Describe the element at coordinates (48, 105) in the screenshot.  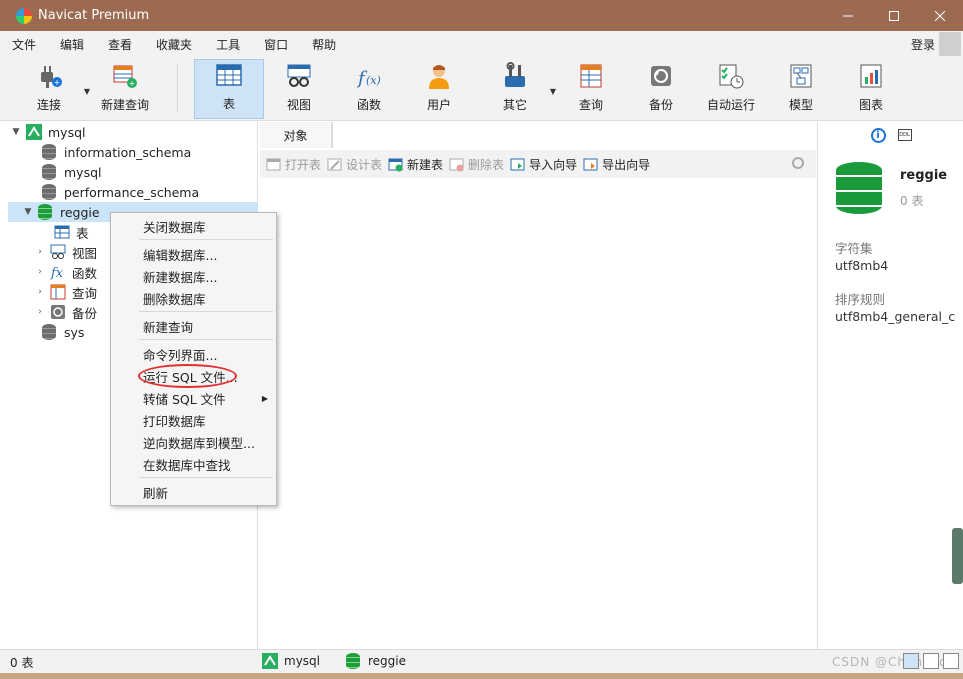
I see `connect-label: 连接` at that location.